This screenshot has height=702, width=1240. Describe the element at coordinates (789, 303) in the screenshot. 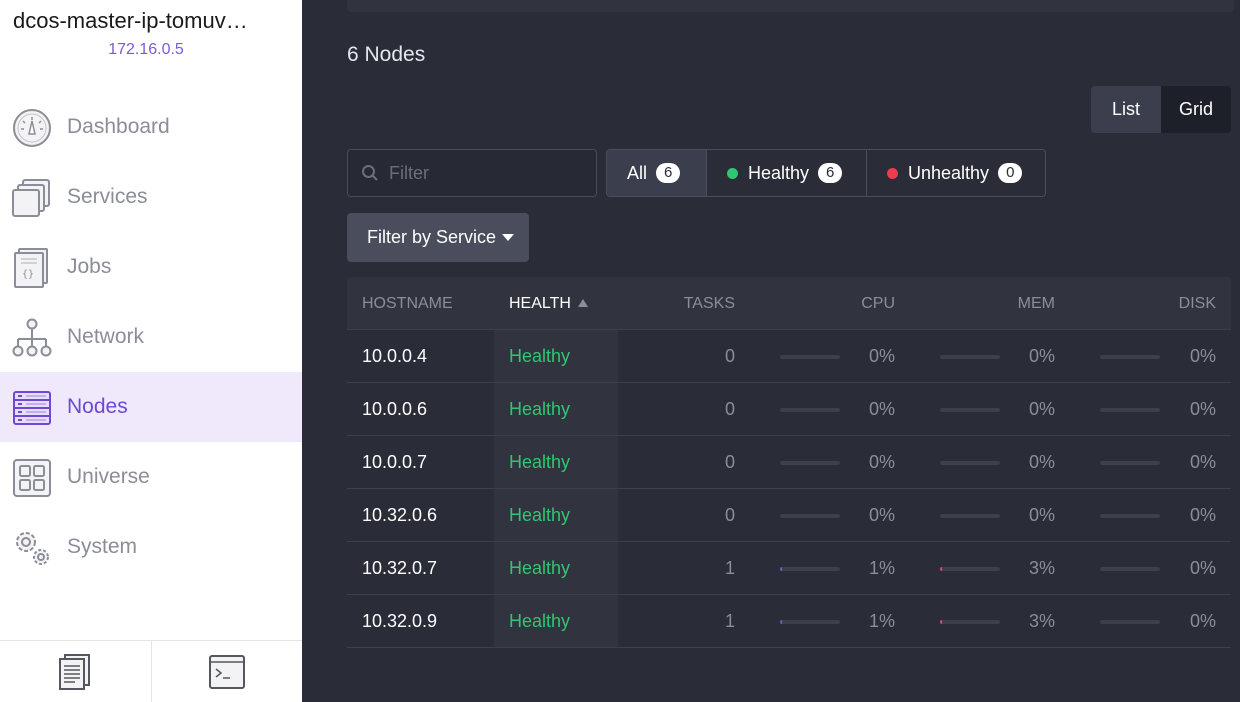

I see `table-header: HOSTNAME HEALTH TASKS CPU MEM DISK` at that location.